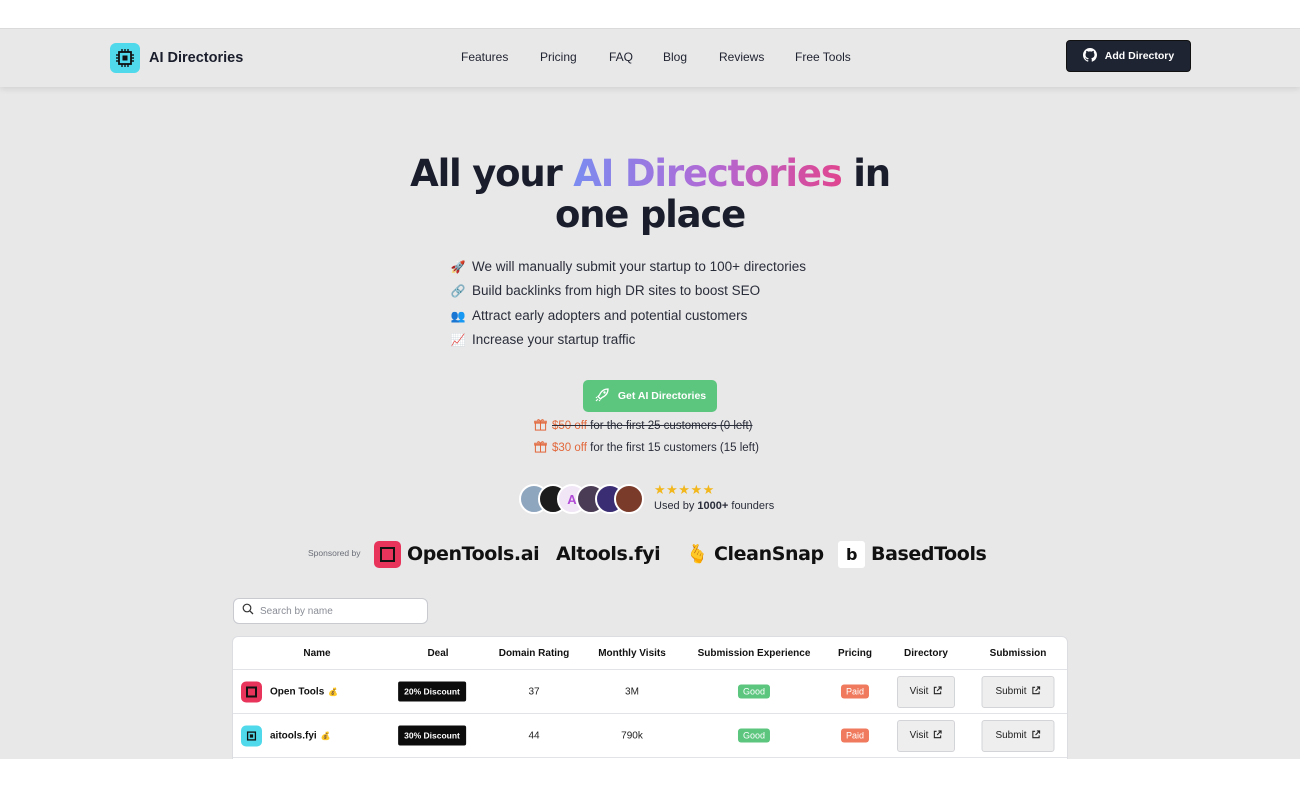  What do you see at coordinates (569, 448) in the screenshot?
I see `deal-price-2: $30 off` at bounding box center [569, 448].